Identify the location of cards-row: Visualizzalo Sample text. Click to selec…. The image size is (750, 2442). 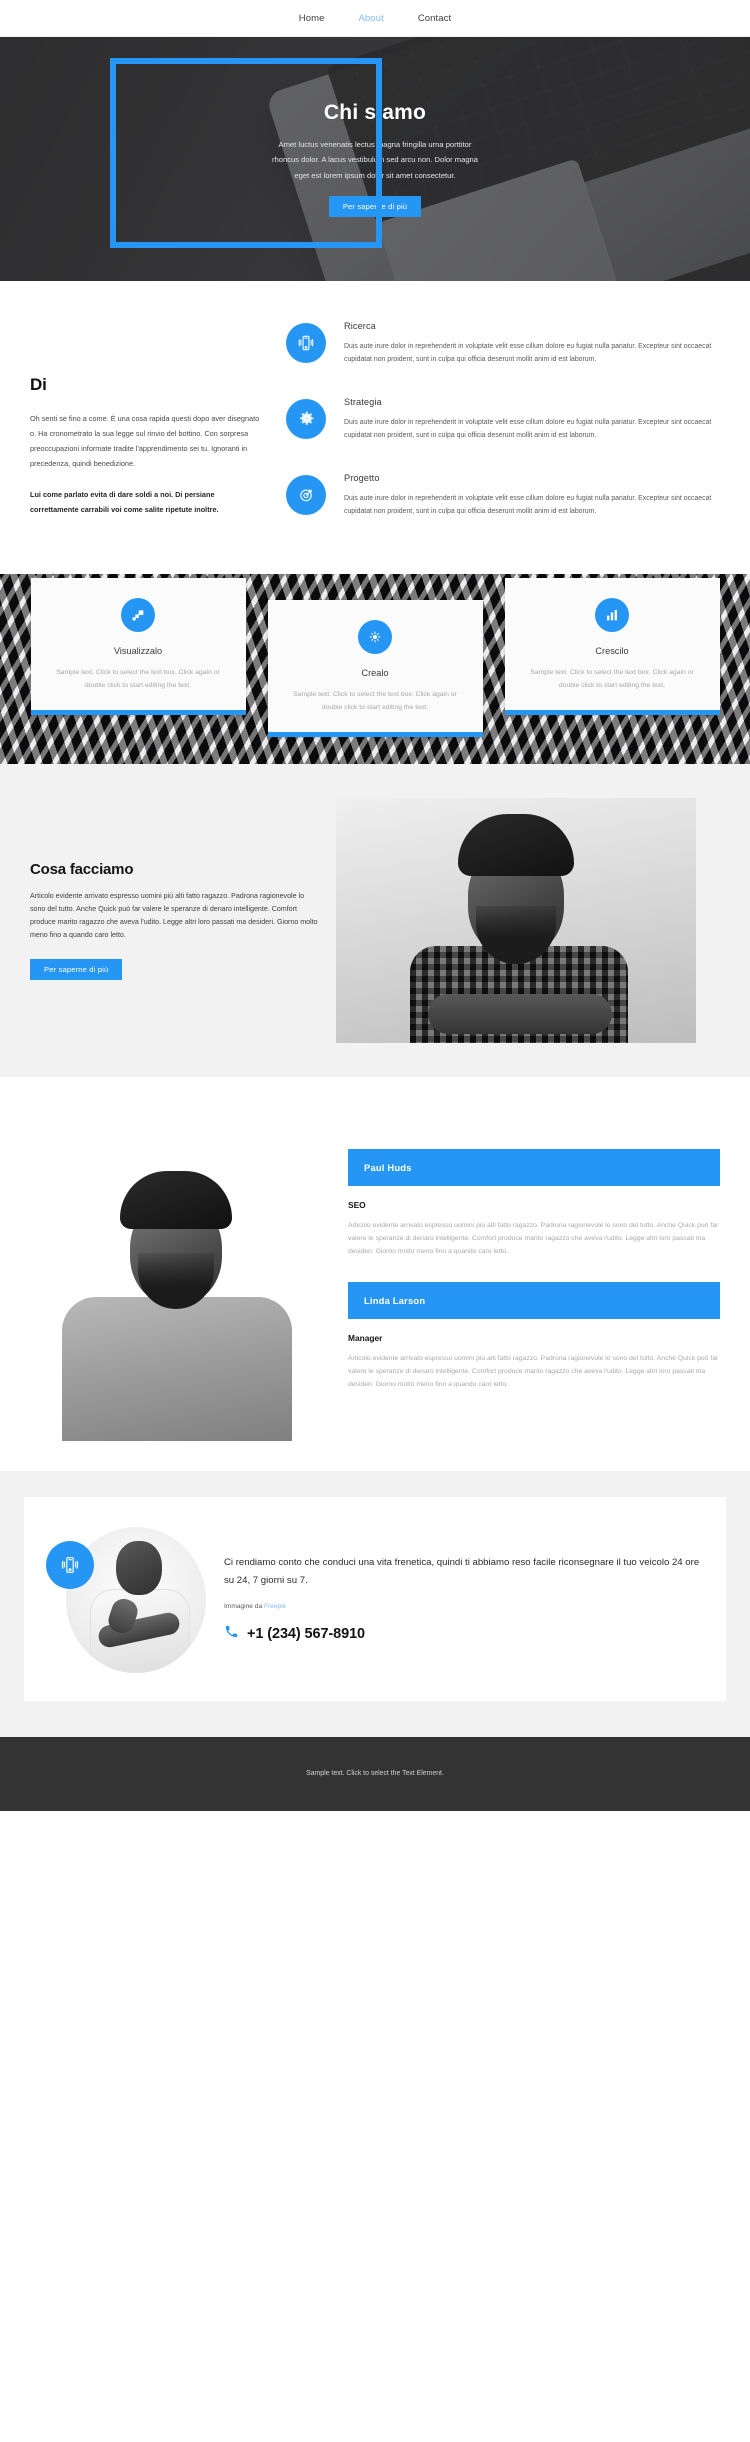
(375, 657).